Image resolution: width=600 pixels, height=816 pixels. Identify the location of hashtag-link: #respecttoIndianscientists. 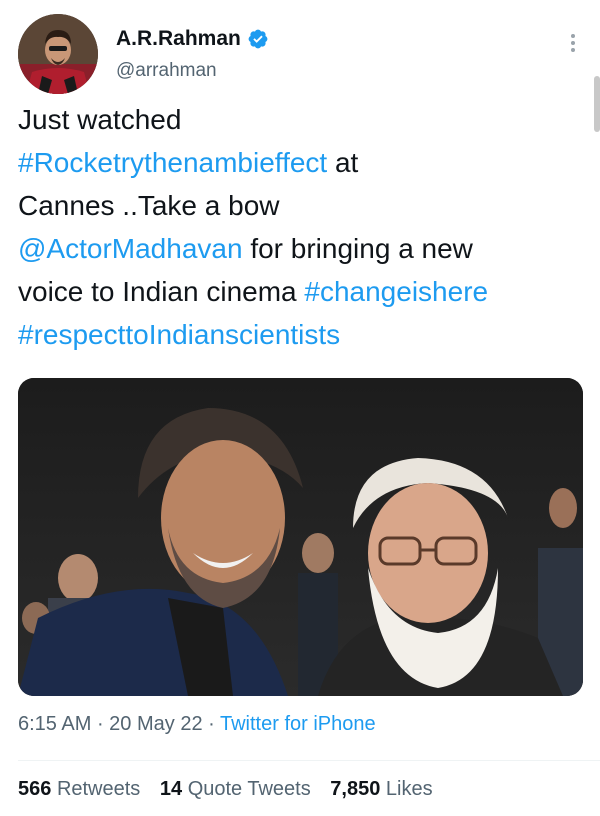
(179, 334).